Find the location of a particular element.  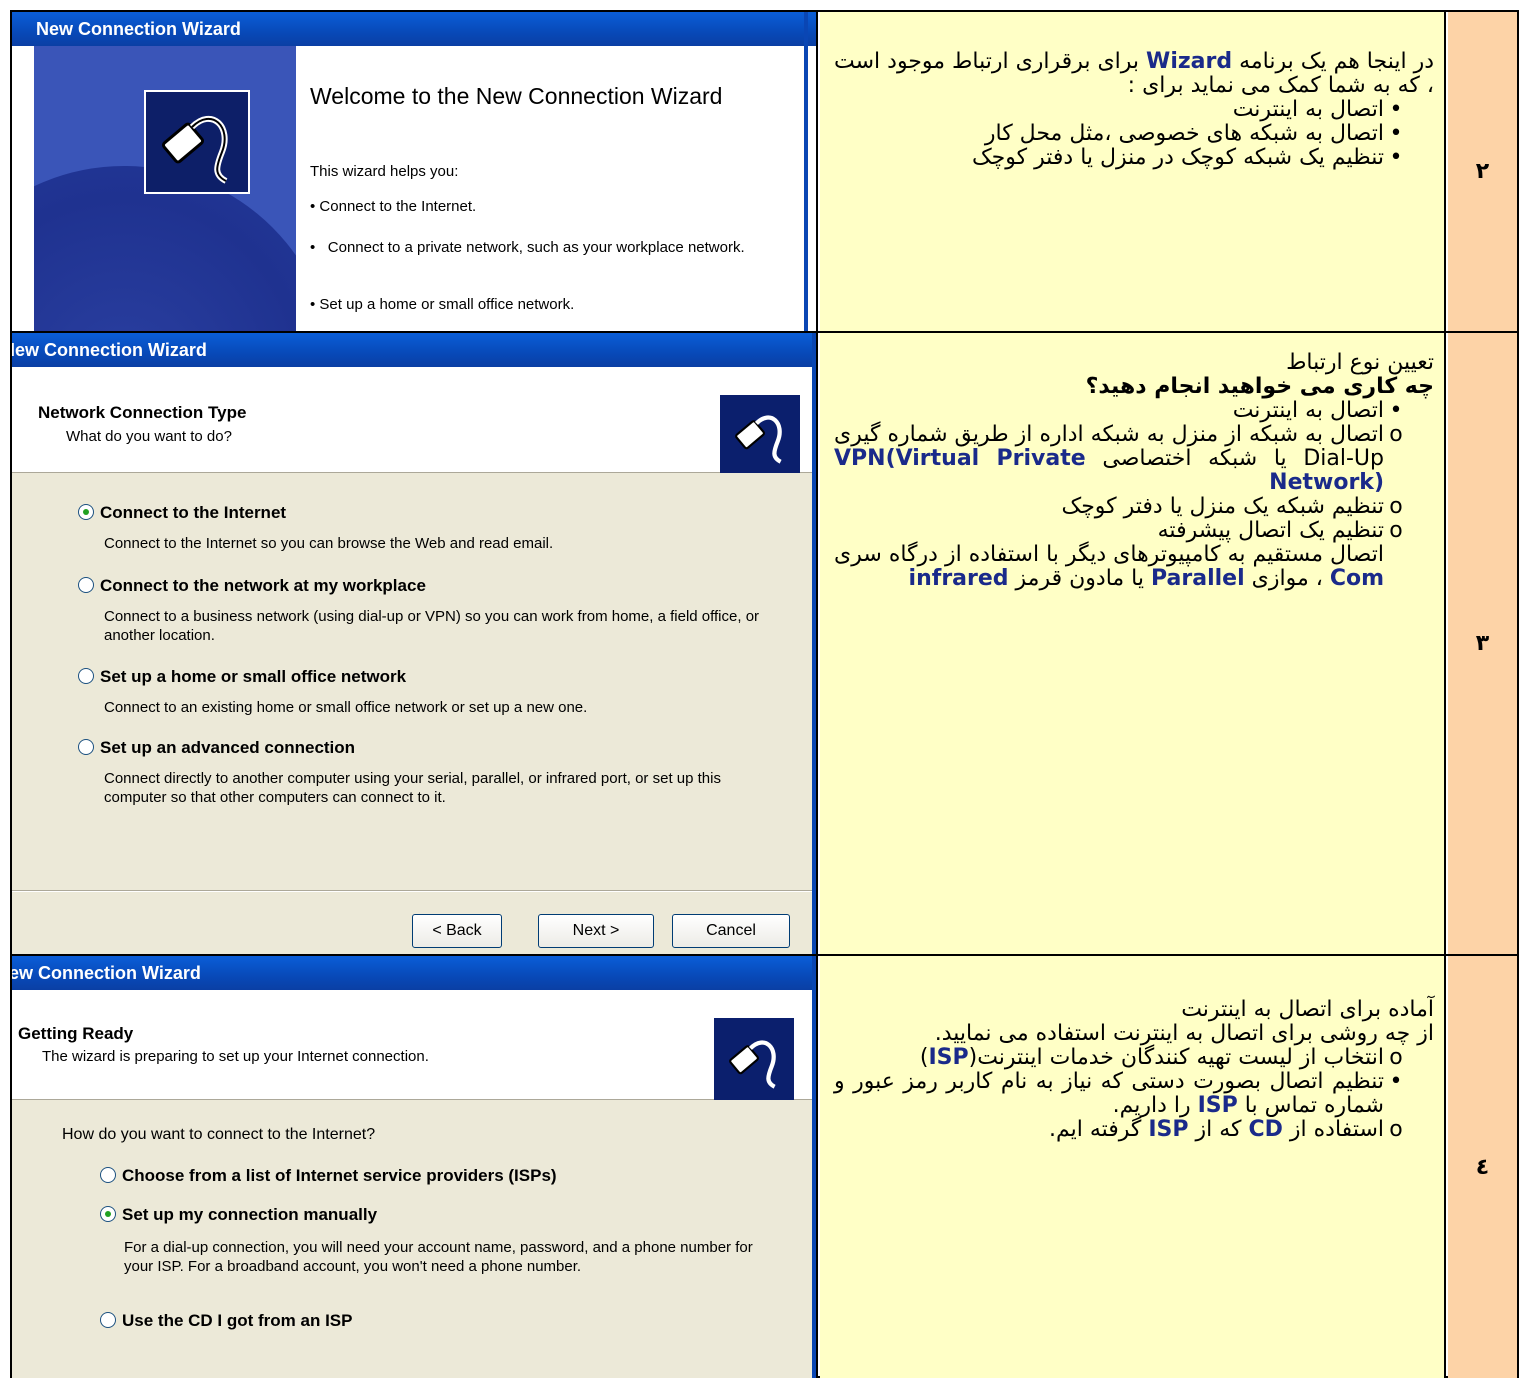

option-label: Connect to the Internet is located at coordinates (193, 512).